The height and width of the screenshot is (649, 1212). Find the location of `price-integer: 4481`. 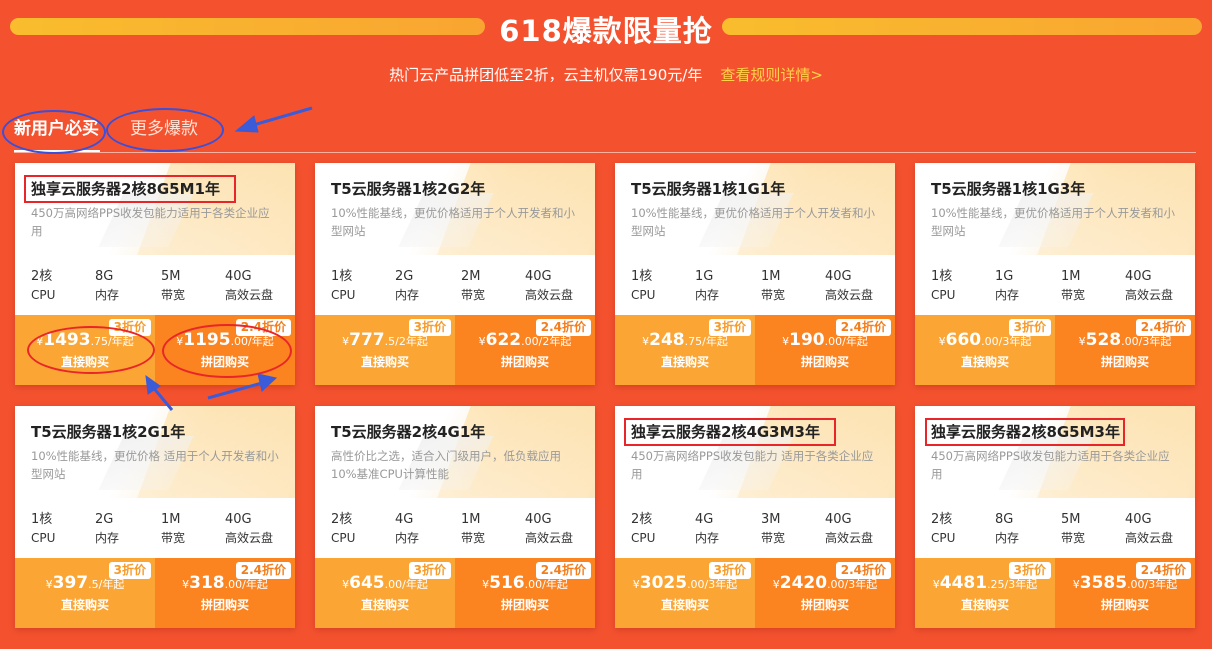

price-integer: 4481 is located at coordinates (963, 583).